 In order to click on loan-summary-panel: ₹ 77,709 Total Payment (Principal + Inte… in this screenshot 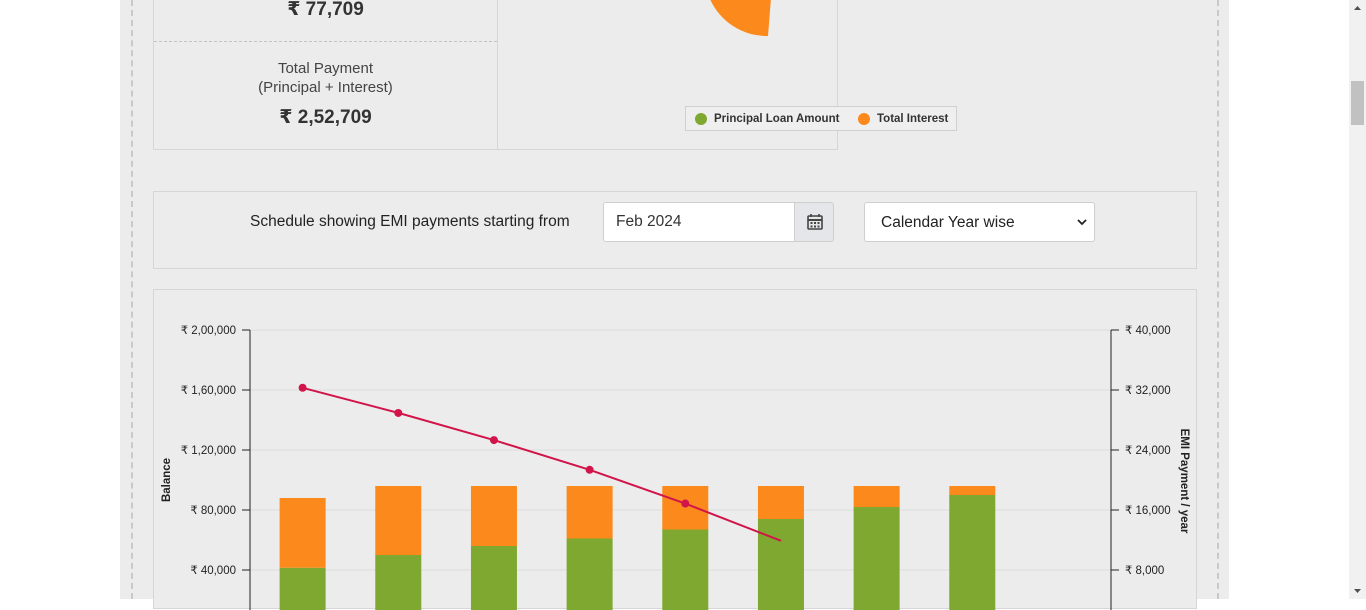, I will do `click(495, 75)`.